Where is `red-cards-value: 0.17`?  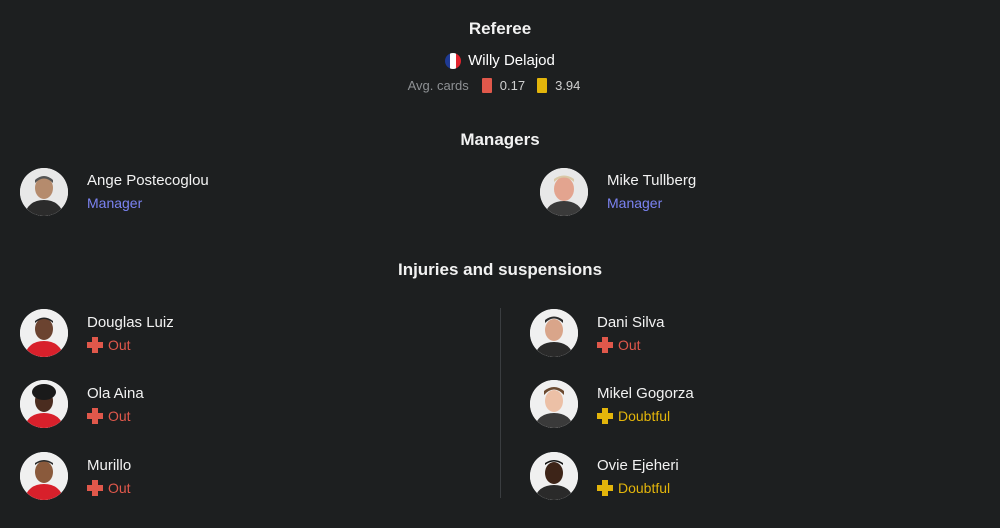 red-cards-value: 0.17 is located at coordinates (512, 85).